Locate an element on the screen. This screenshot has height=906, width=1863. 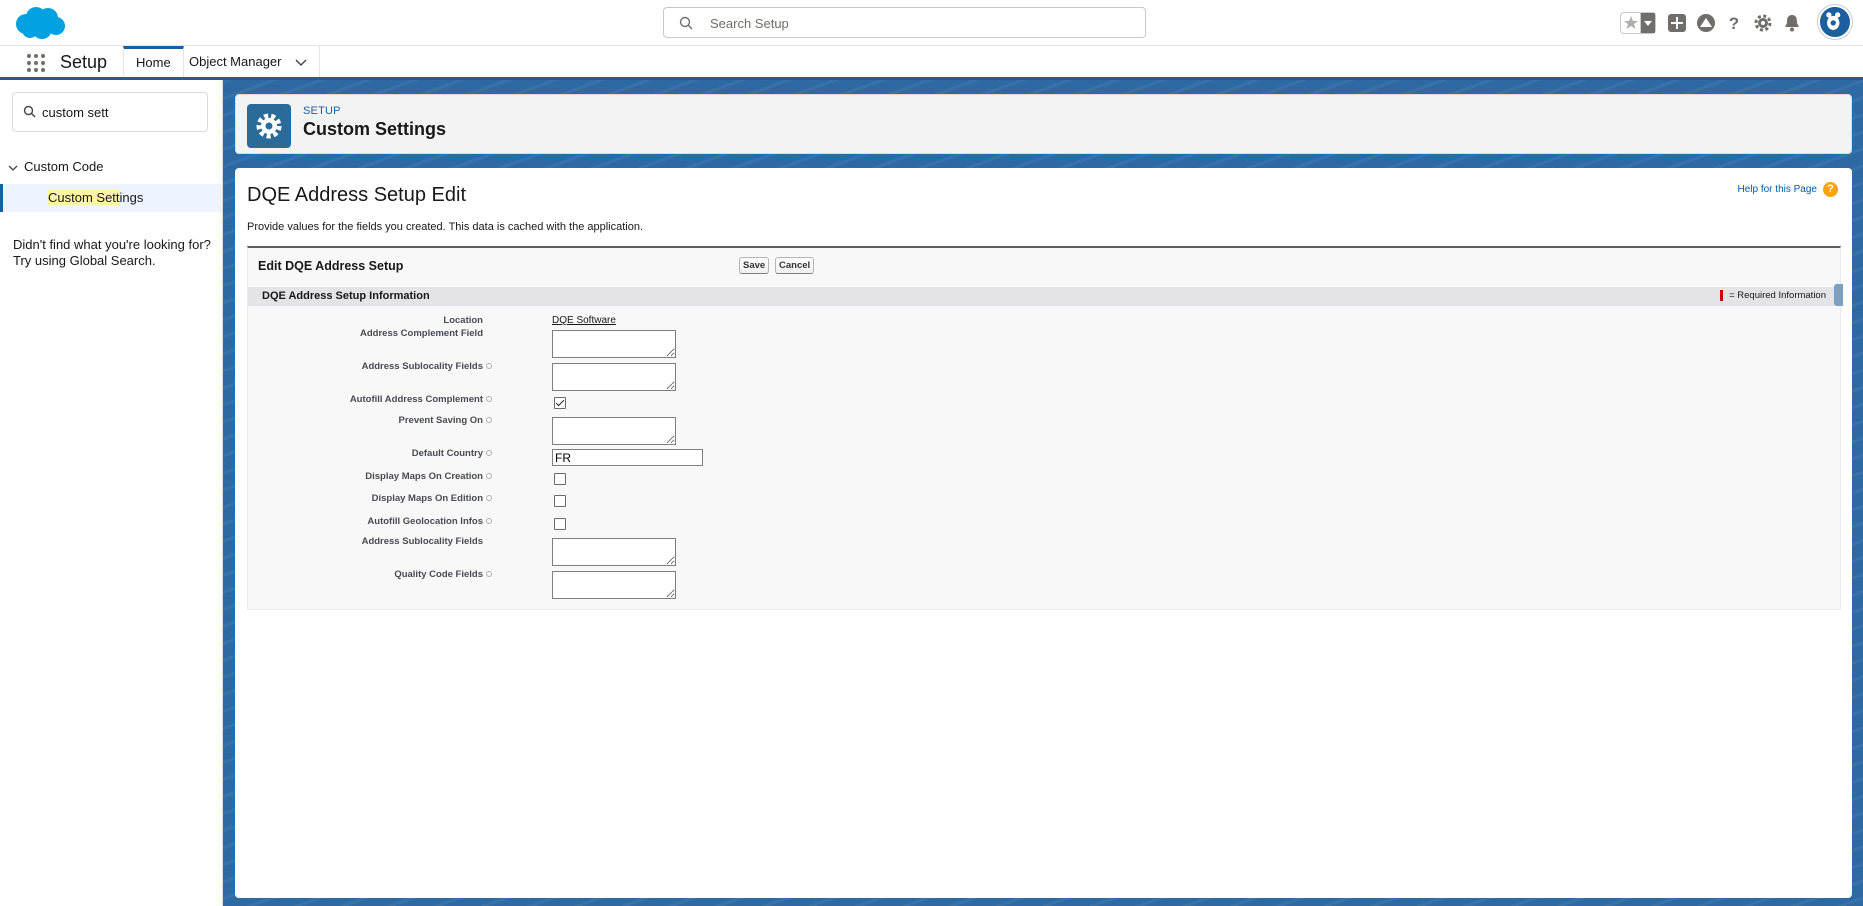
field-label-text: Display Maps On Edition is located at coordinates (427, 498).